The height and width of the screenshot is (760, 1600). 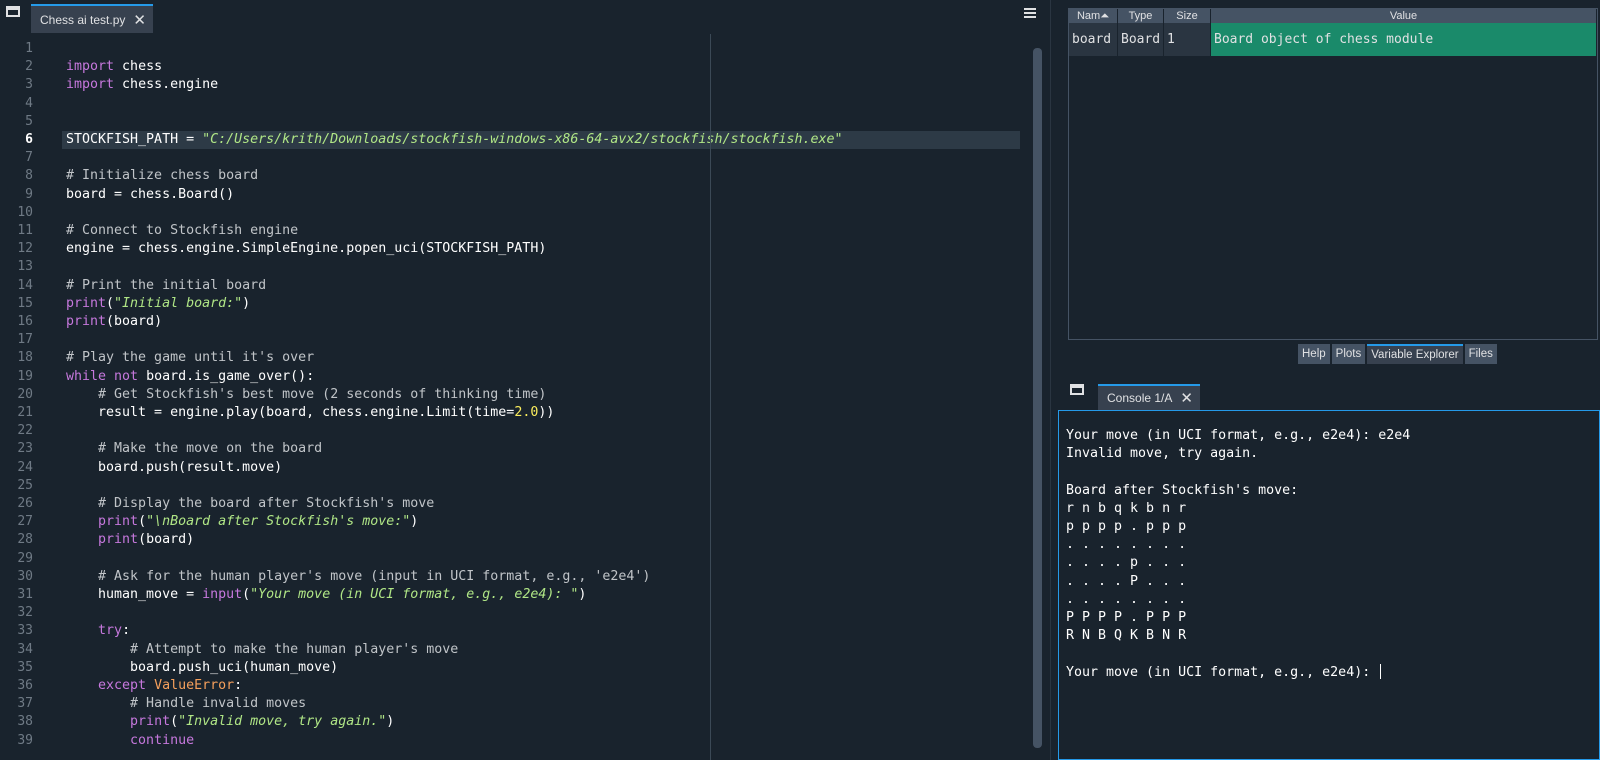 I want to click on line-number: 6, so click(x=29, y=139).